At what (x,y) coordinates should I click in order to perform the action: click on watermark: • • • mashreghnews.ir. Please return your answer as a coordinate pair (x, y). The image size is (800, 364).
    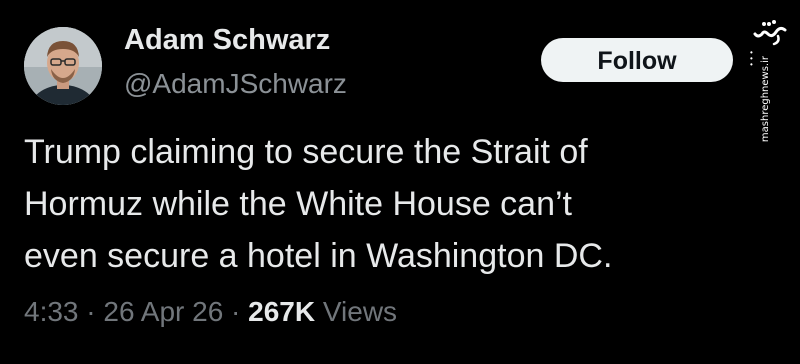
    Looking at the image, I should click on (770, 76).